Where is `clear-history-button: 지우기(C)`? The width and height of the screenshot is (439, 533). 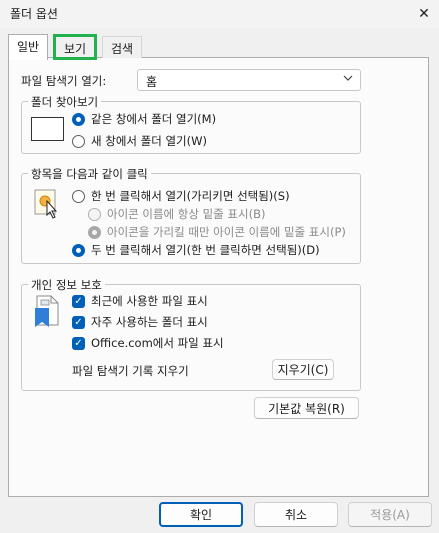 clear-history-button: 지우기(C) is located at coordinates (303, 369).